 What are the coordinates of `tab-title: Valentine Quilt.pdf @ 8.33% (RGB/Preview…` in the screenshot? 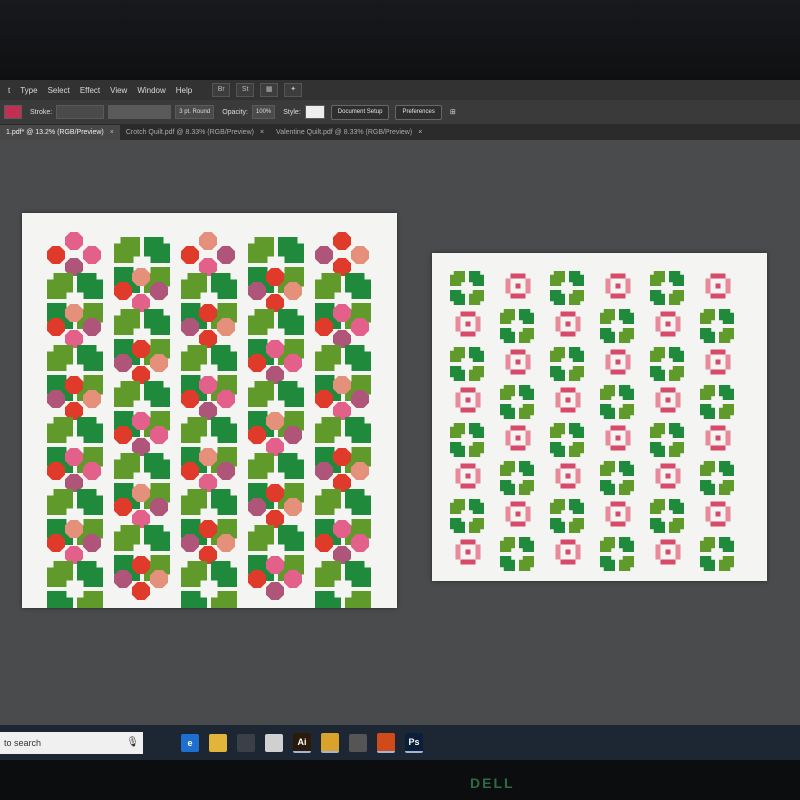 It's located at (344, 132).